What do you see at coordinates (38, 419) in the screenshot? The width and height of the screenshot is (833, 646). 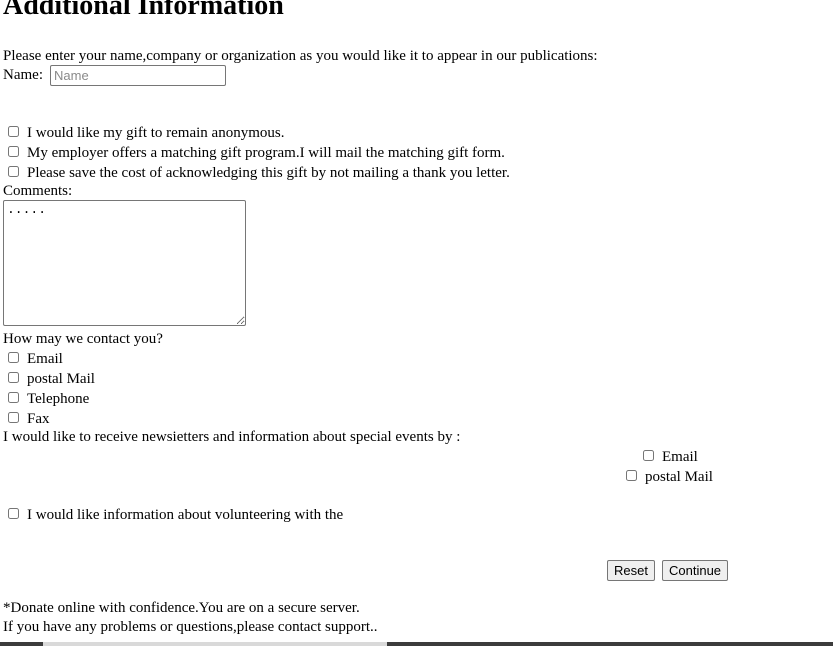 I see `contact-fax-label: Fax` at bounding box center [38, 419].